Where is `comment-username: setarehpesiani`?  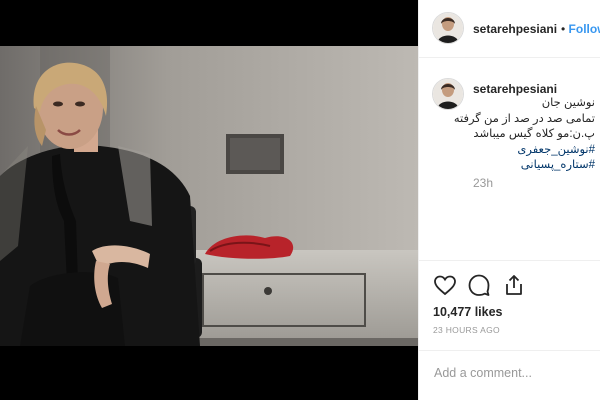 comment-username: setarehpesiani is located at coordinates (515, 89).